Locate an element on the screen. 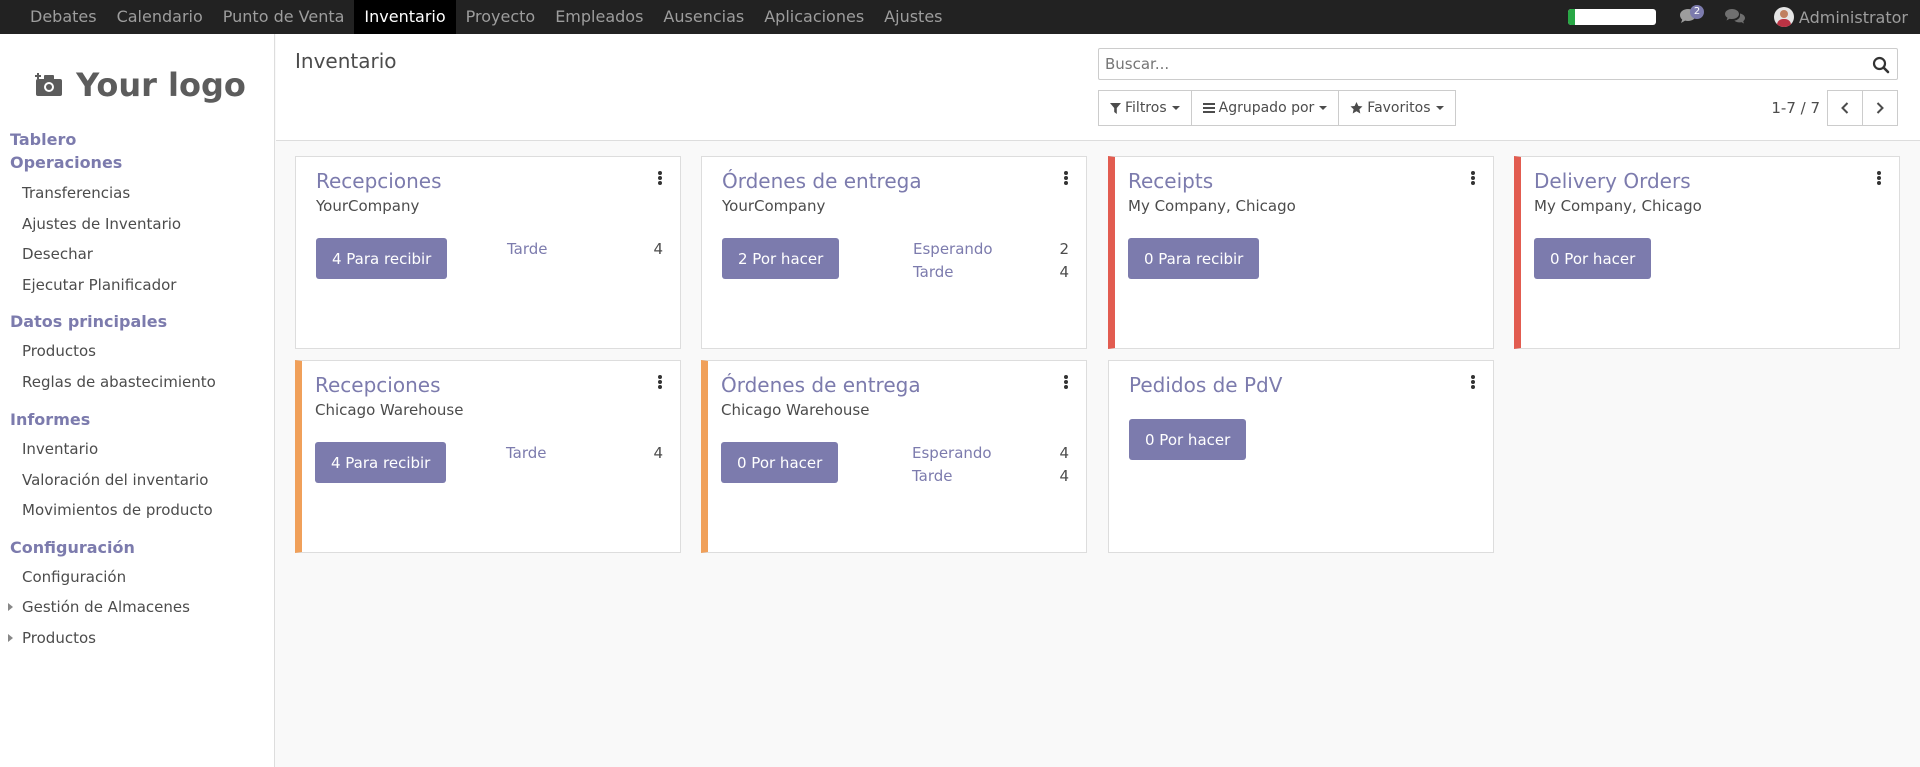  sidebar-item-valoracion: Valoración del inventario is located at coordinates (115, 480).